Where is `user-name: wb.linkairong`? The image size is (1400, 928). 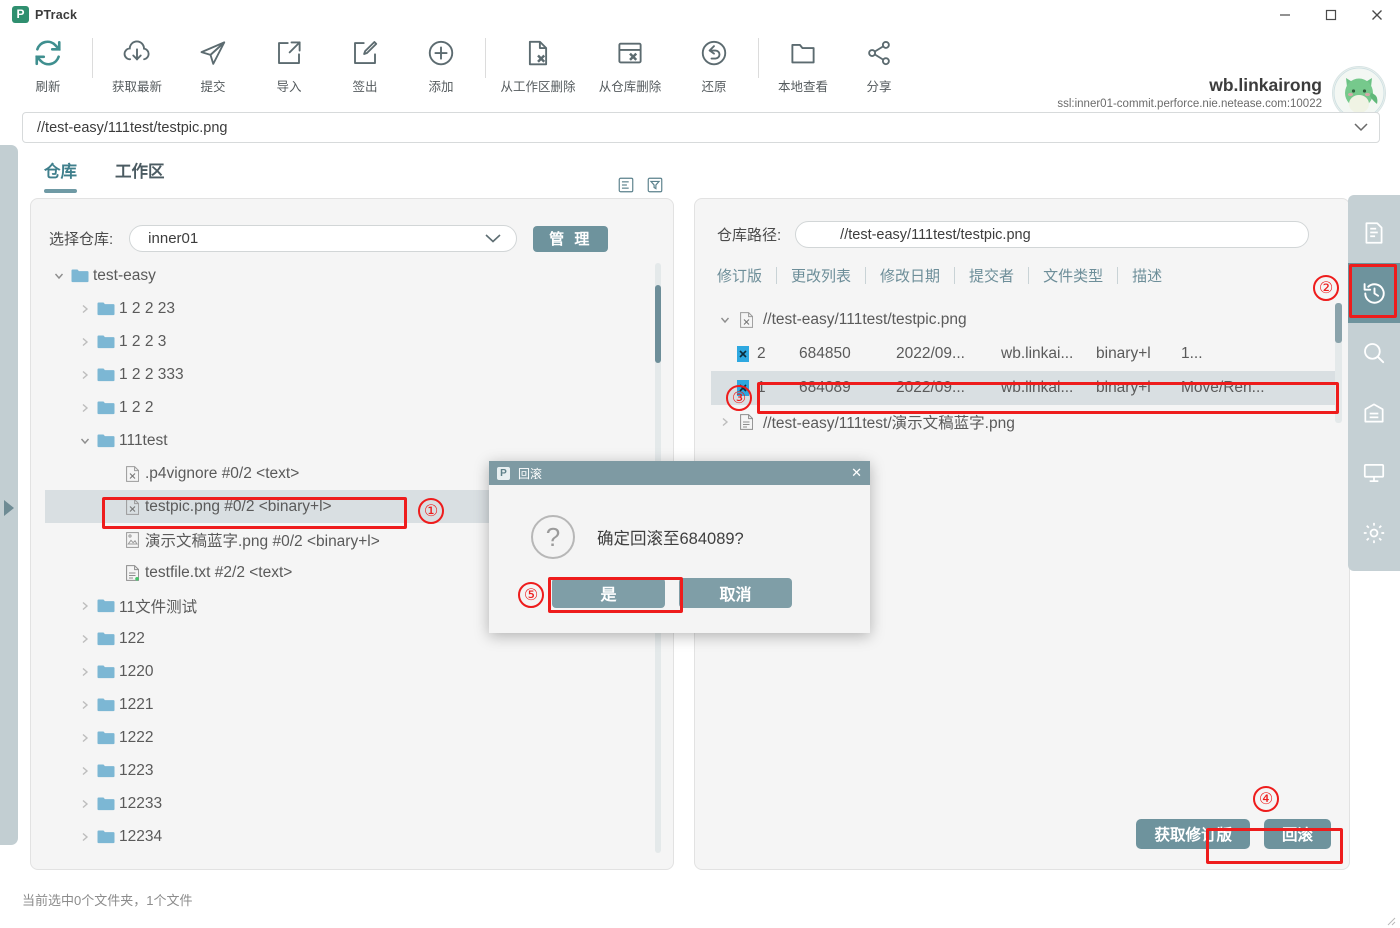
user-name: wb.linkairong is located at coordinates (1265, 85).